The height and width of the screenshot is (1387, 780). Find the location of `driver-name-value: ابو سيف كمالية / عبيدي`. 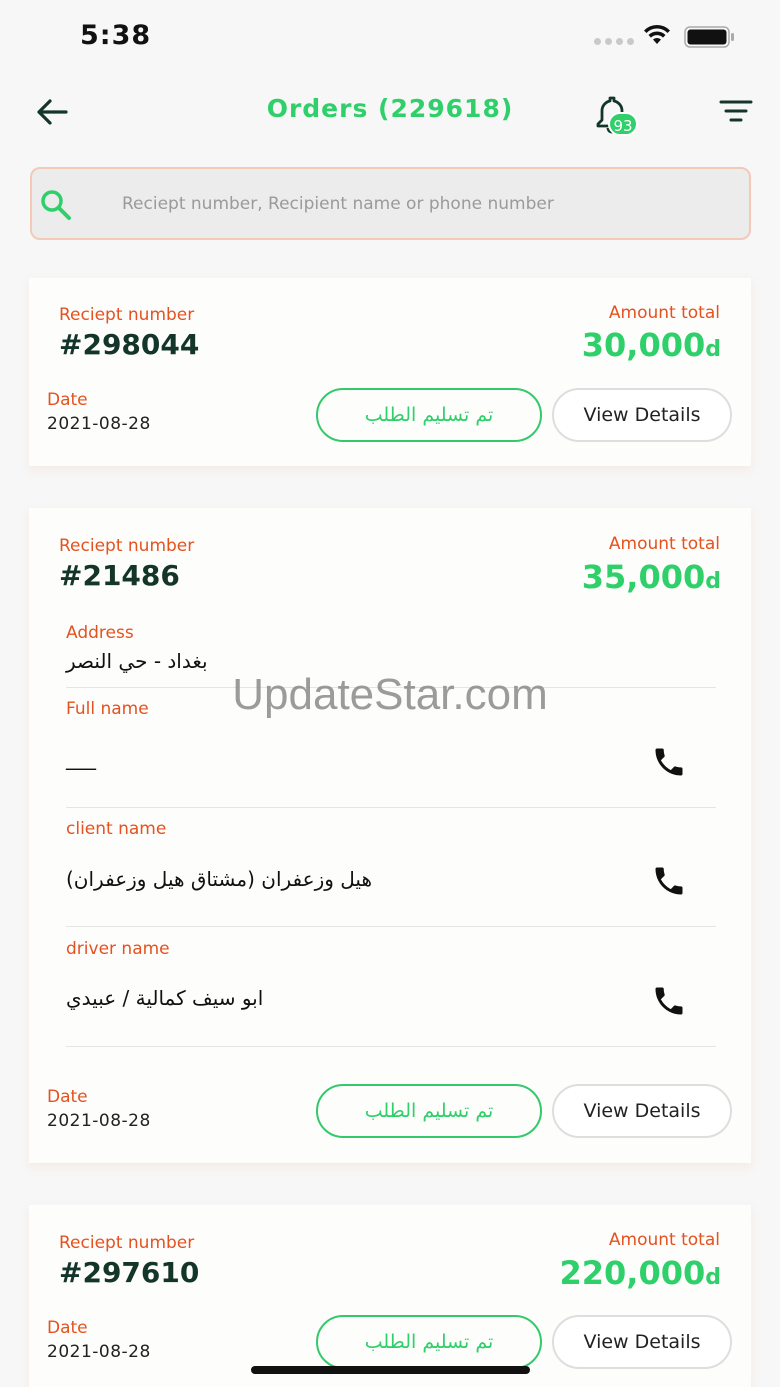

driver-name-value: ابو سيف كمالية / عبيدي is located at coordinates (165, 998).